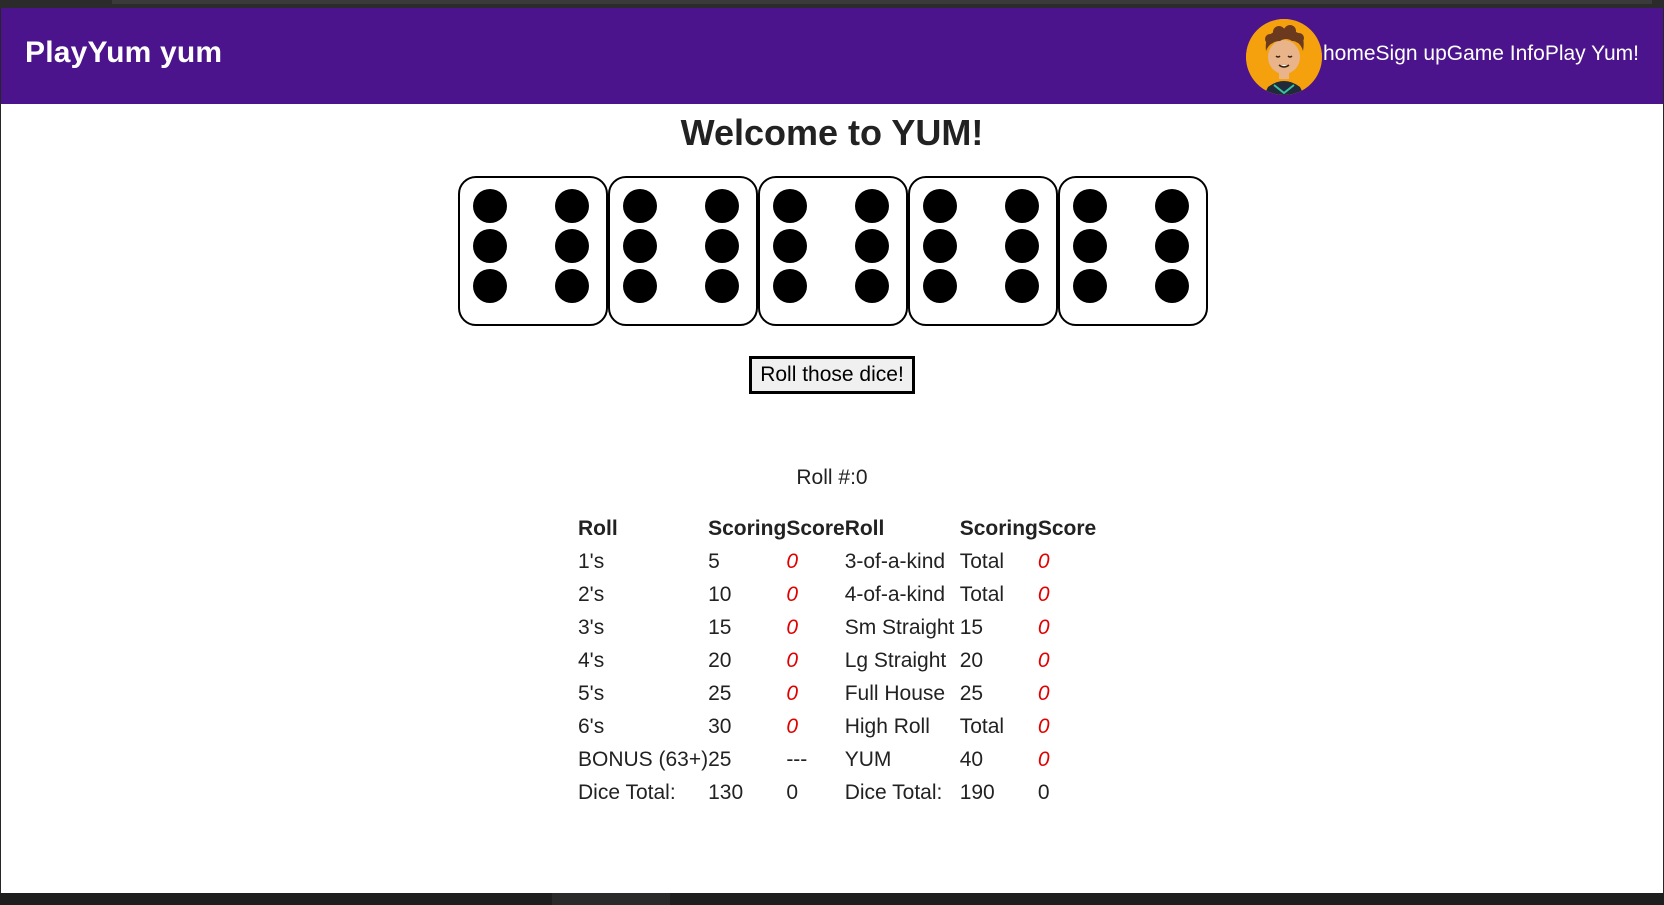  Describe the element at coordinates (899, 627) in the screenshot. I see `roll-label: Sm Straight` at that location.